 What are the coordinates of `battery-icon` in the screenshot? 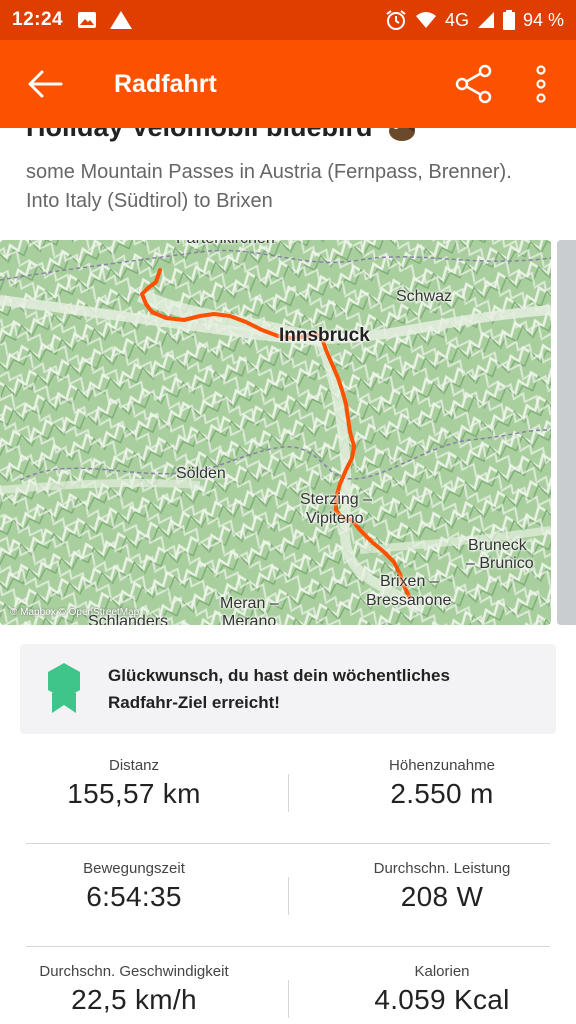 It's located at (508, 20).